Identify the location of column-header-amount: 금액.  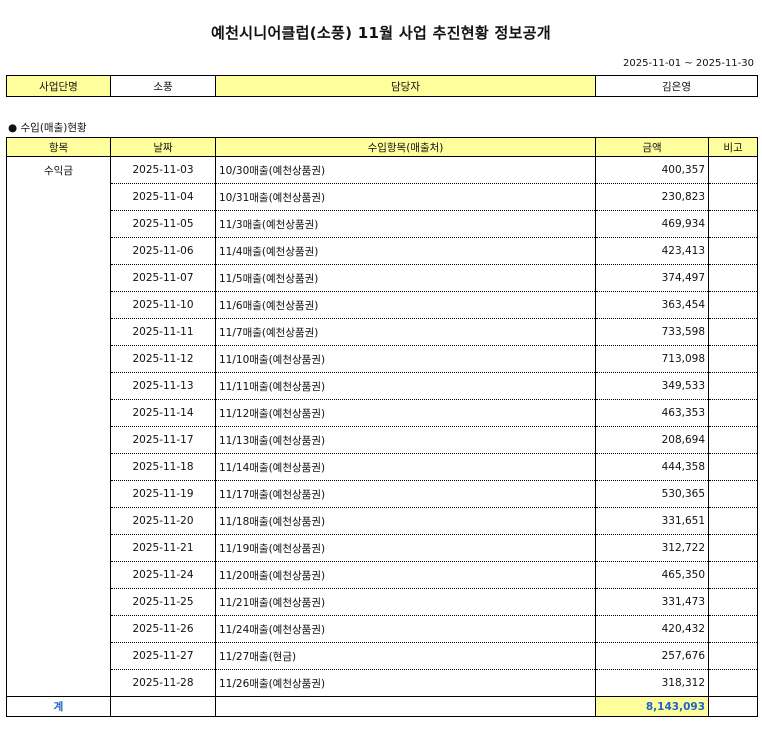
(652, 147).